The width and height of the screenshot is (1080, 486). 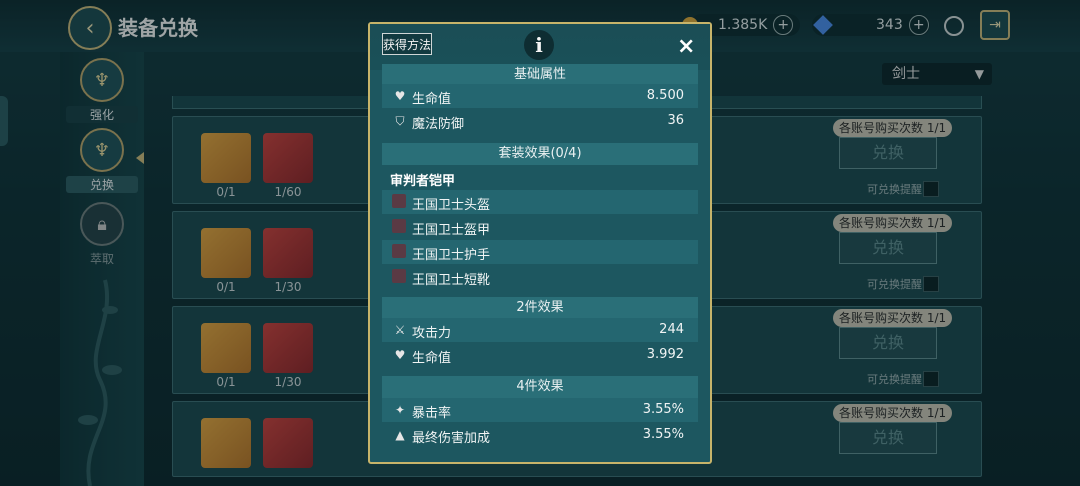 What do you see at coordinates (451, 280) in the screenshot?
I see `set-part-label: 王国卫士短靴` at bounding box center [451, 280].